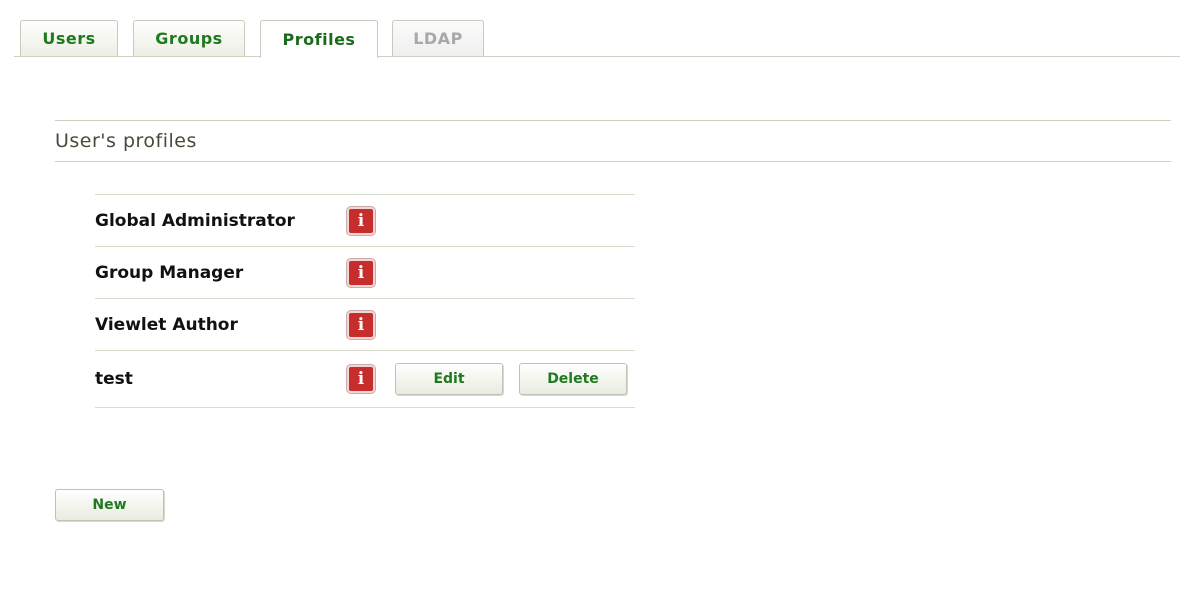 This screenshot has width=1189, height=600. I want to click on section-bottom-divider, so click(613, 161).